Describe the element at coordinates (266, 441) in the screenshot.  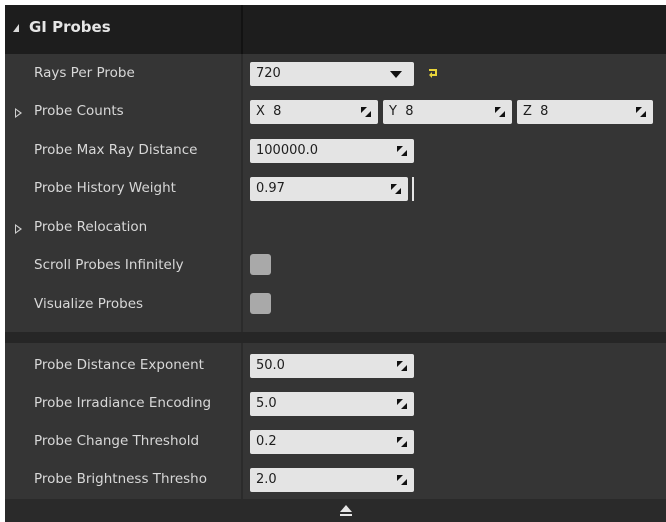
I see `probe-change-threshold-value: 0.2` at that location.